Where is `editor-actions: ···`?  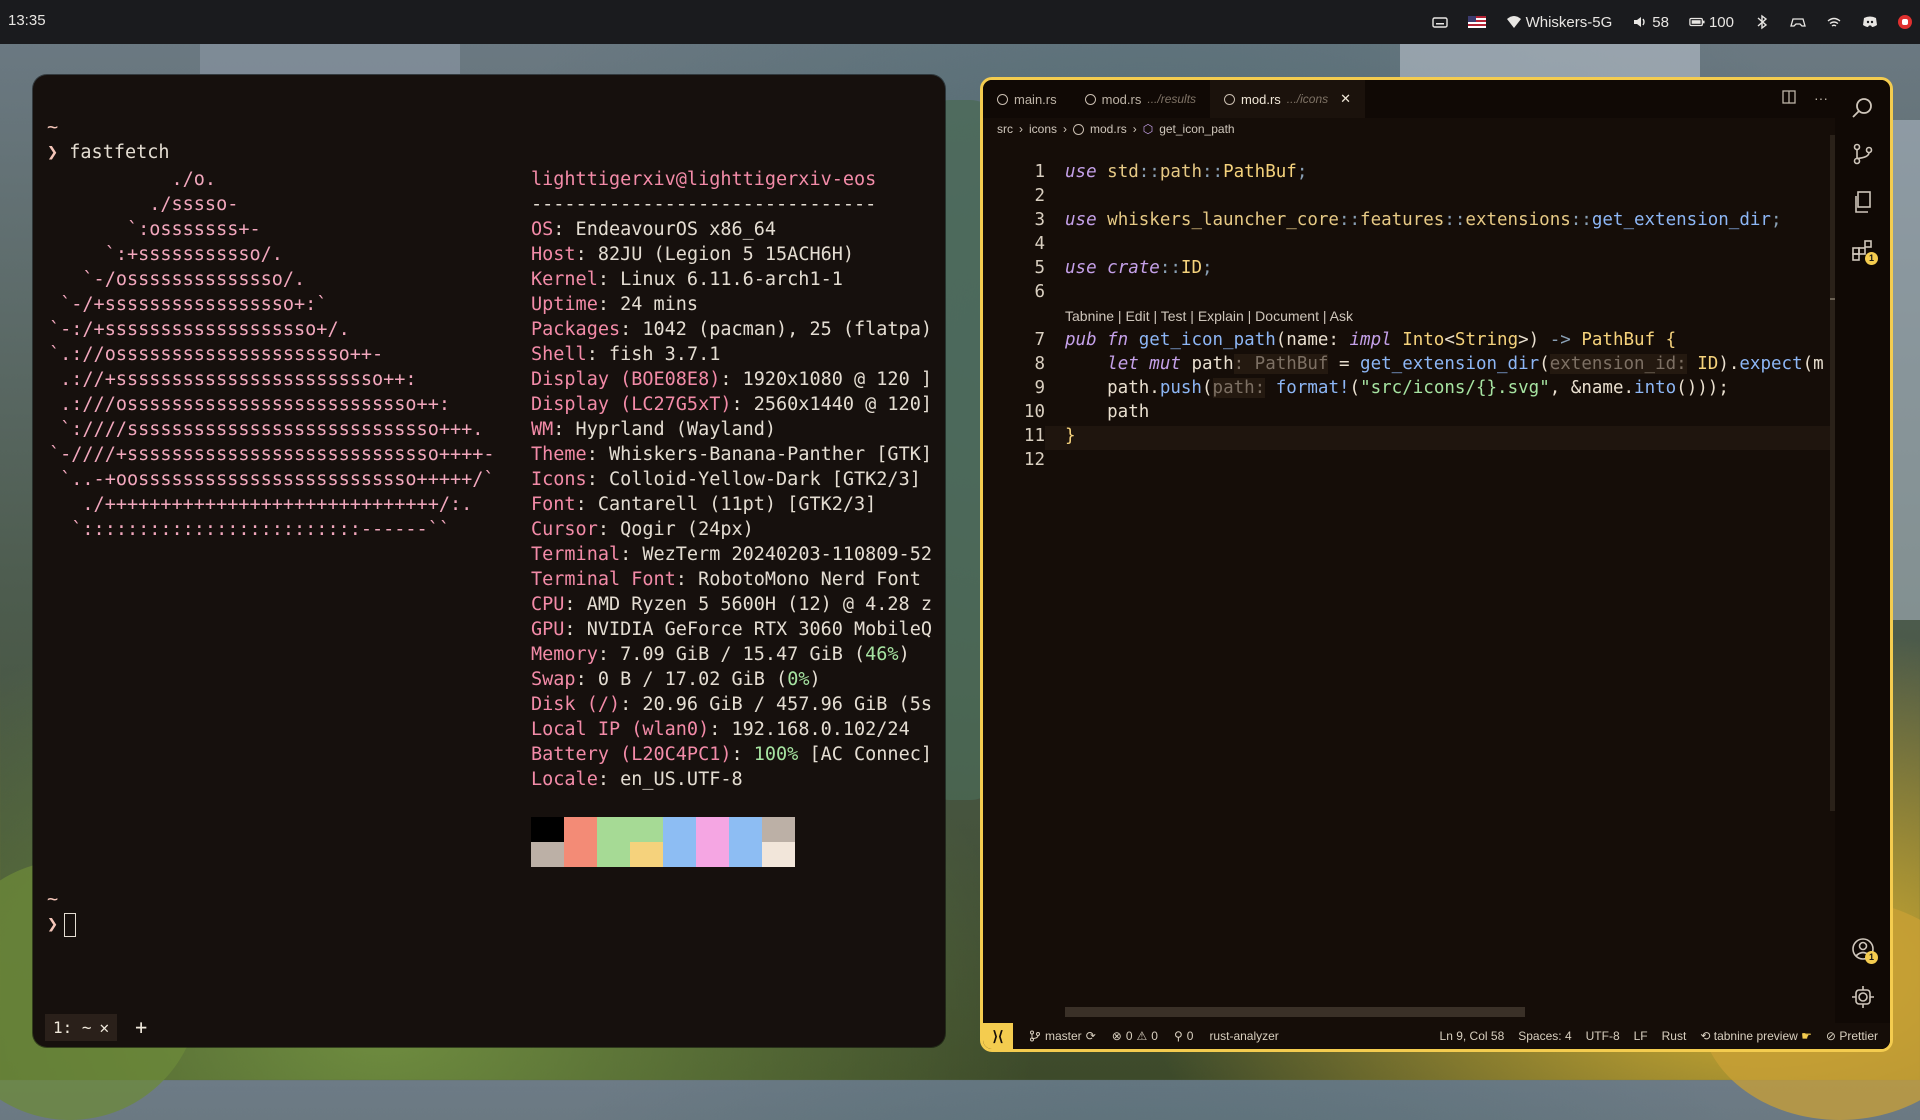 editor-actions: ··· is located at coordinates (1805, 98).